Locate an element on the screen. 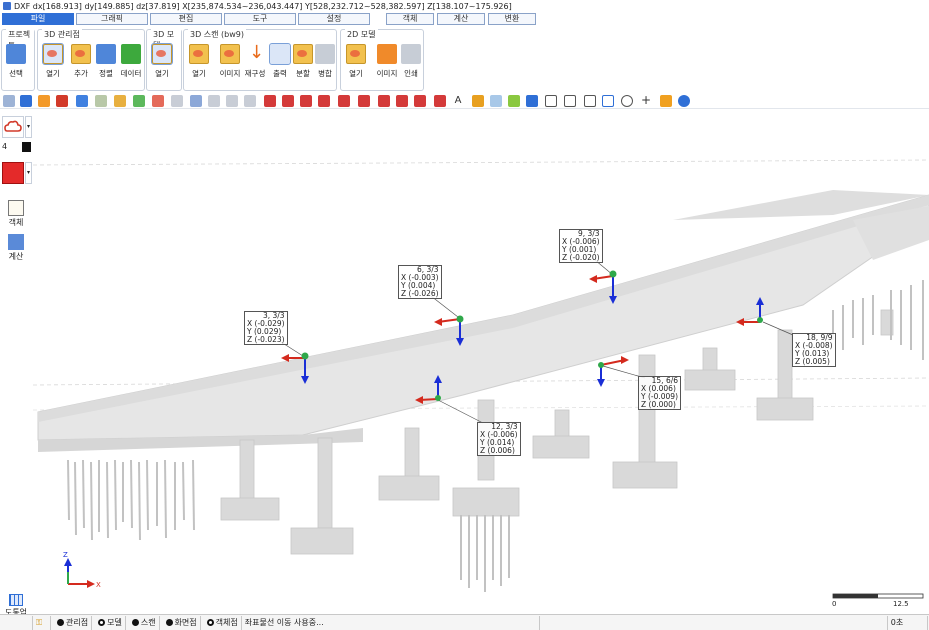 The height and width of the screenshot is (630, 929). annotation-12-z: Z (0.006) is located at coordinates (497, 450).